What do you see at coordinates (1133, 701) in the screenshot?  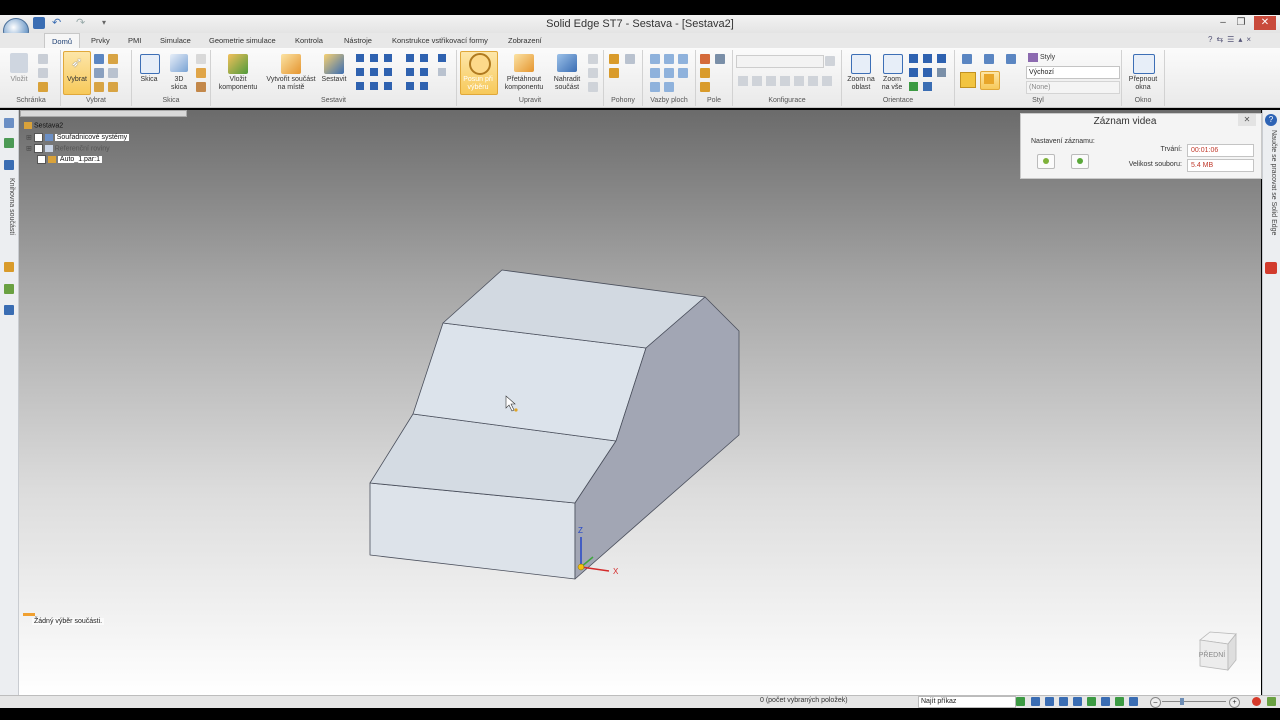 I see `views-status-icon` at bounding box center [1133, 701].